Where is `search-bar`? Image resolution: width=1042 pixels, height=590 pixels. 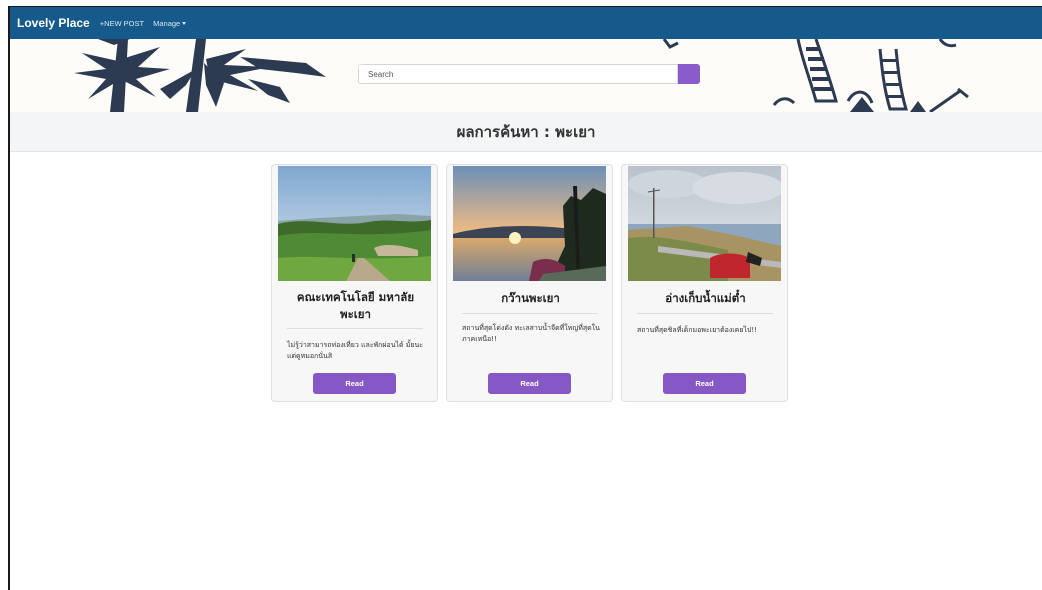
search-bar is located at coordinates (529, 74).